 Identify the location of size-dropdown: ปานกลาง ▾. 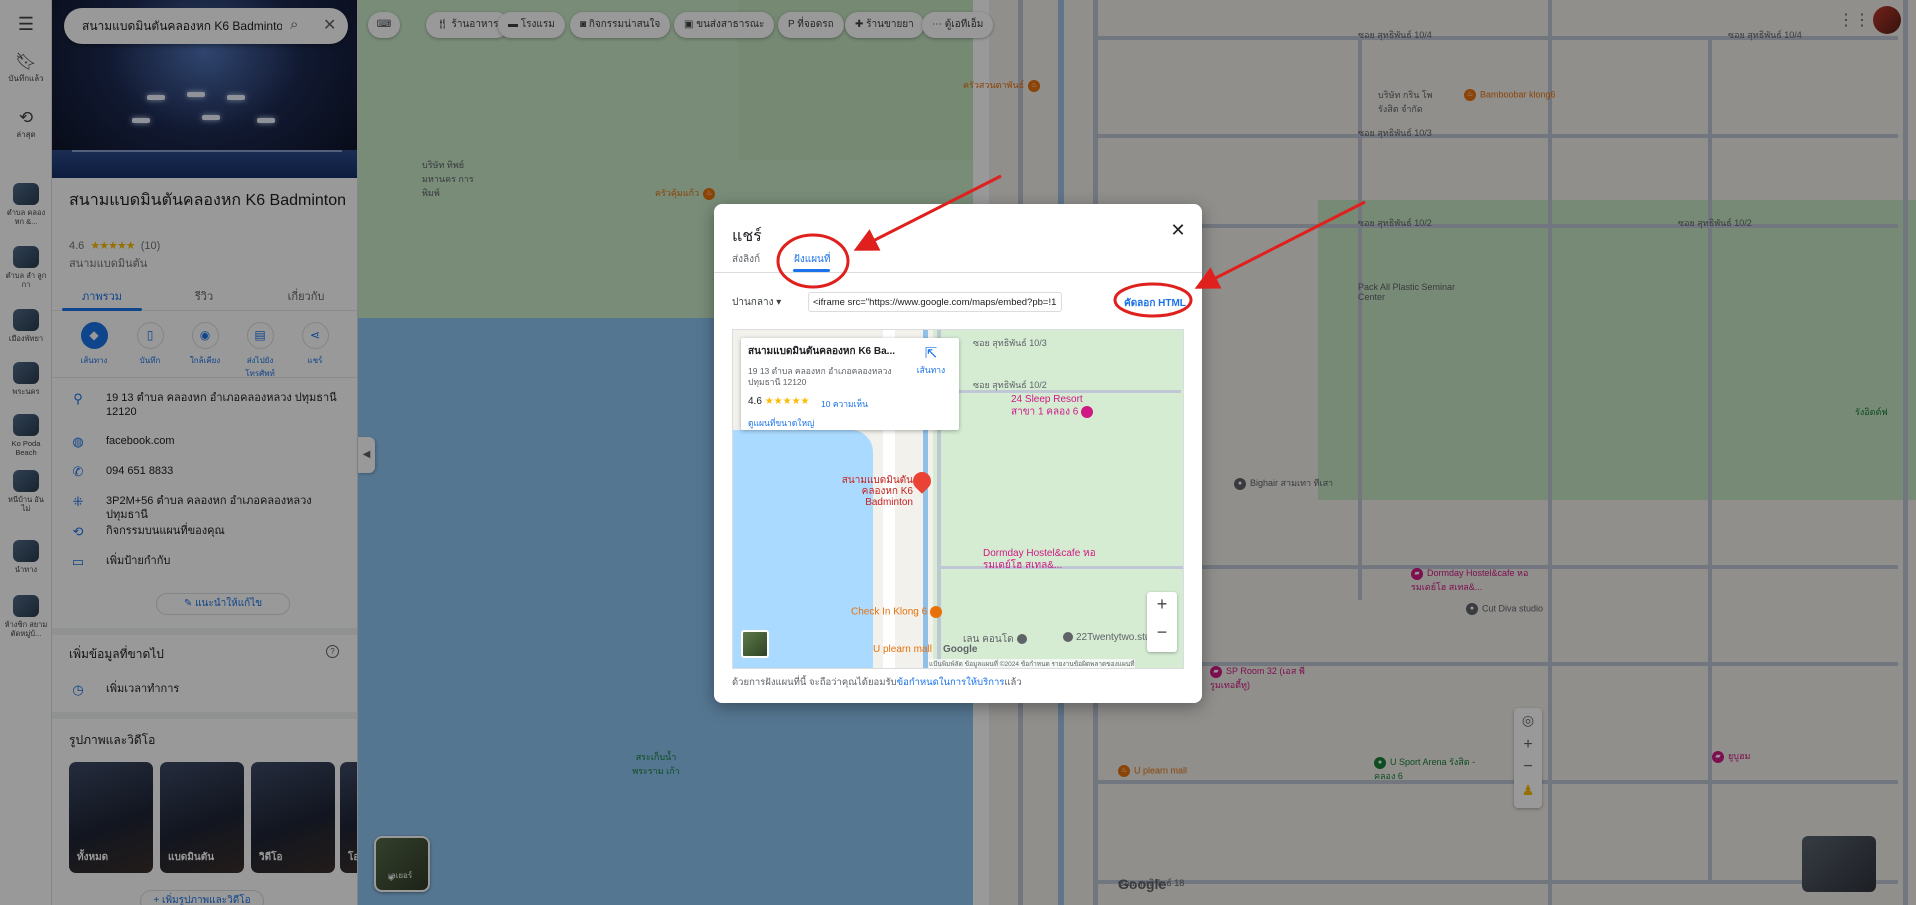
(756, 302).